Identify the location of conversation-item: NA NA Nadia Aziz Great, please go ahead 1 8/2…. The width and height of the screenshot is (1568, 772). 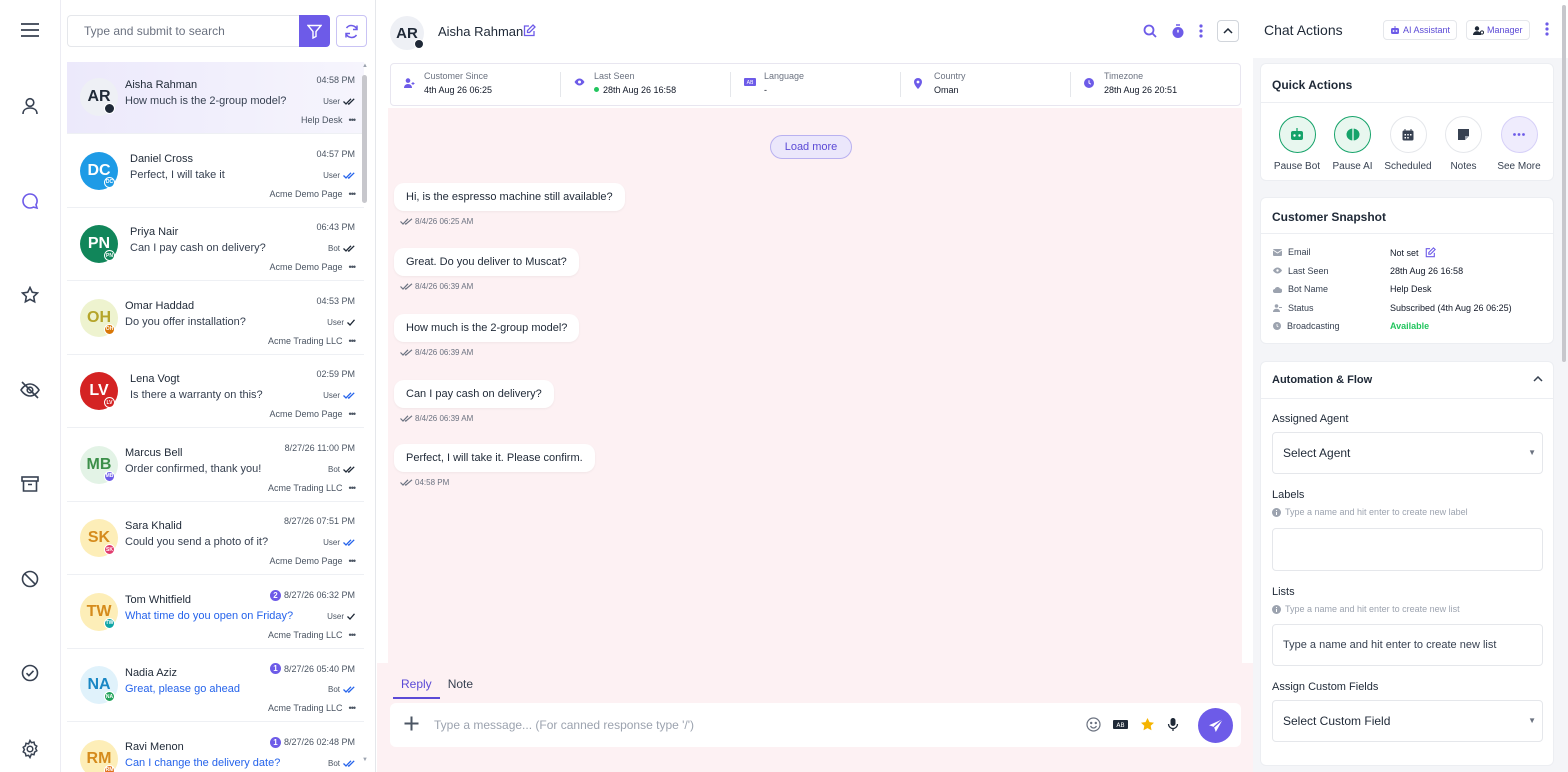
(215, 686).